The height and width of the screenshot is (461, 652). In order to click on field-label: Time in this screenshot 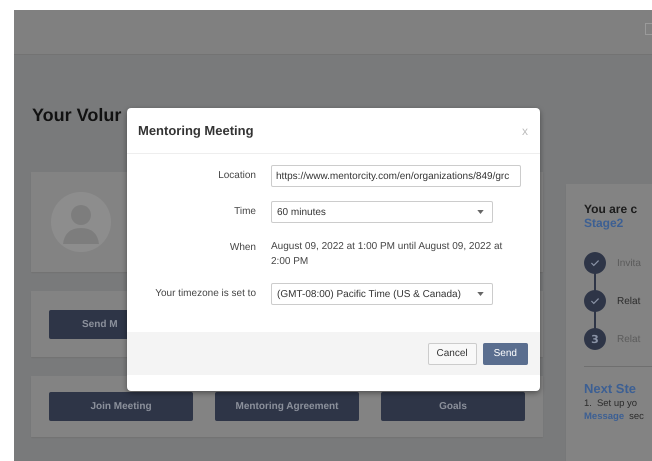, I will do `click(244, 211)`.